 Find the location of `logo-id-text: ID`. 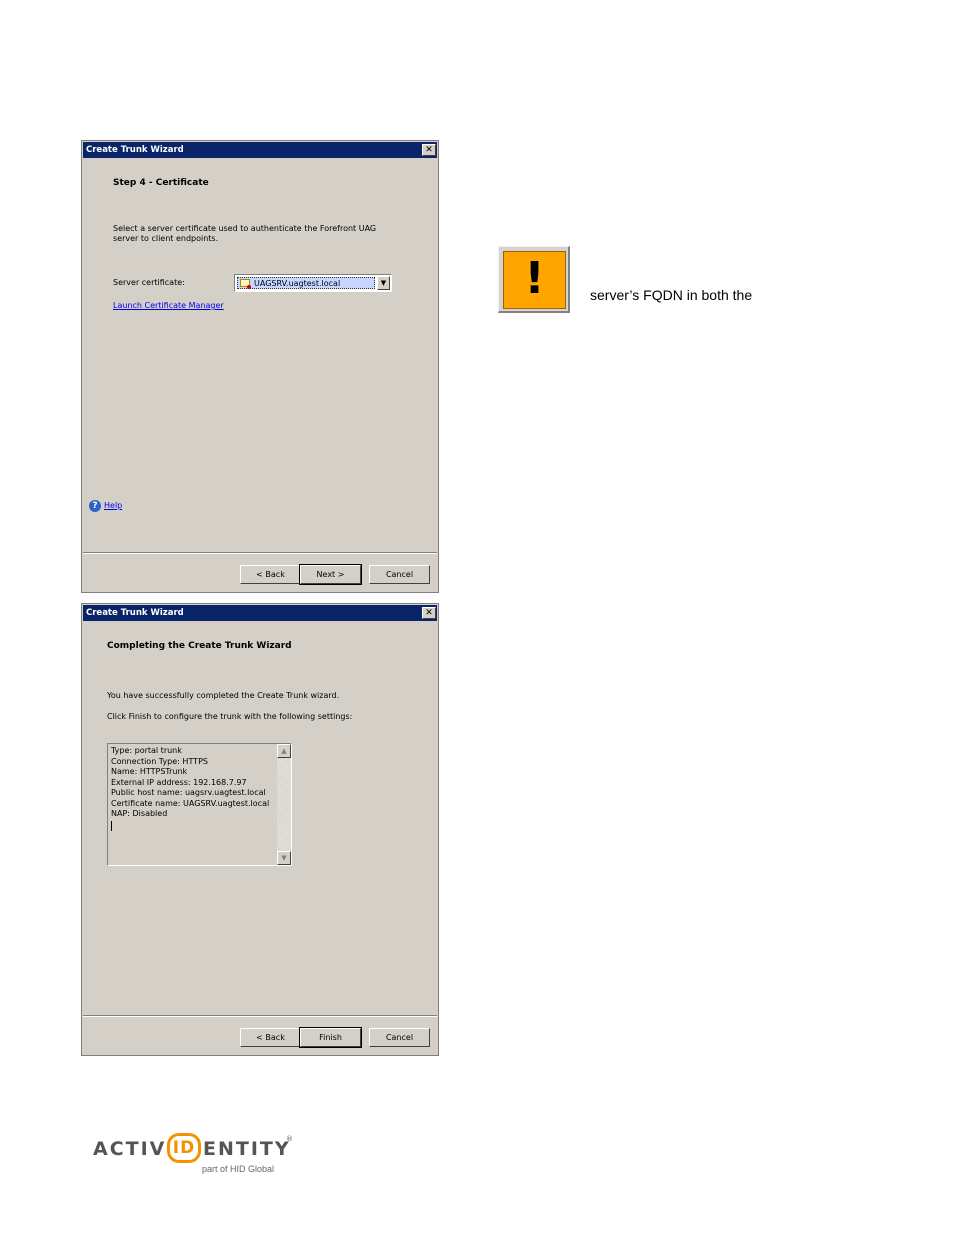

logo-id-text: ID is located at coordinates (184, 1148).